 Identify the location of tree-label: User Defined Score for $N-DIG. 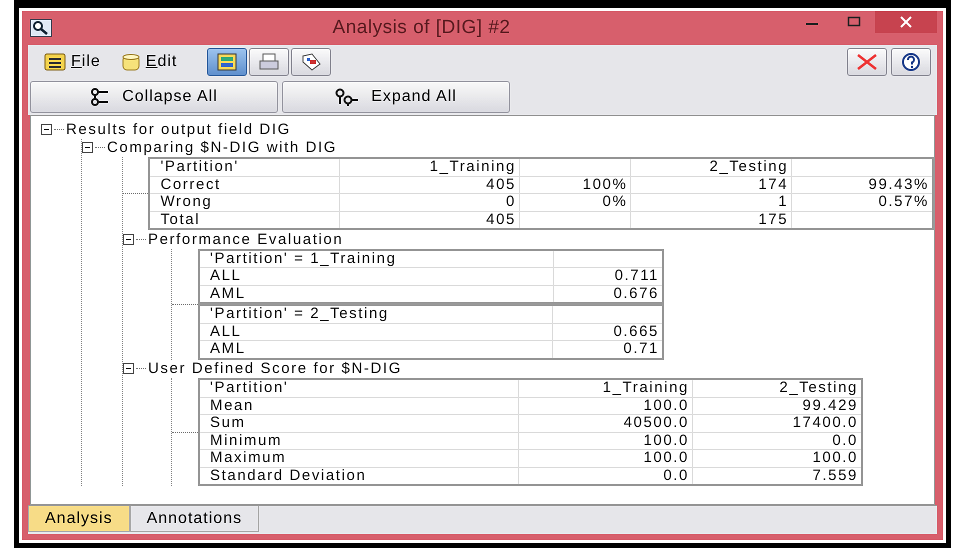
(275, 369).